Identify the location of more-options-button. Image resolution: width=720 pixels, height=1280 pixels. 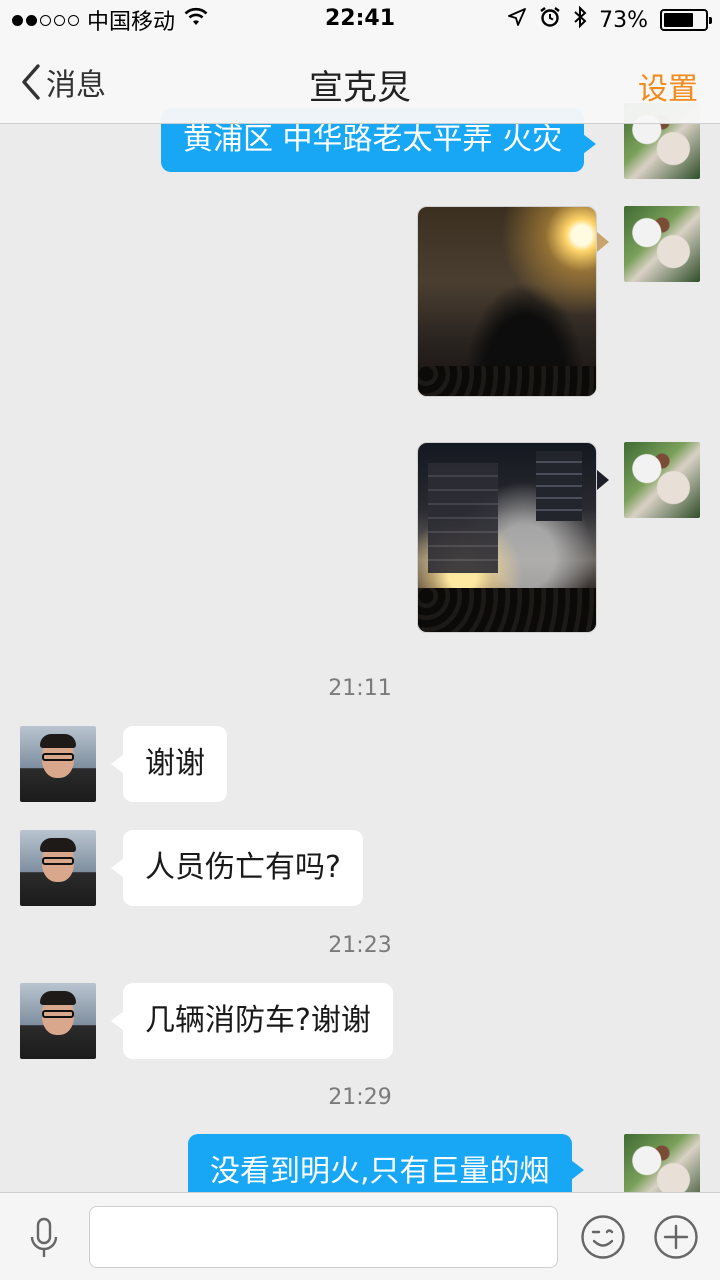
(676, 1237).